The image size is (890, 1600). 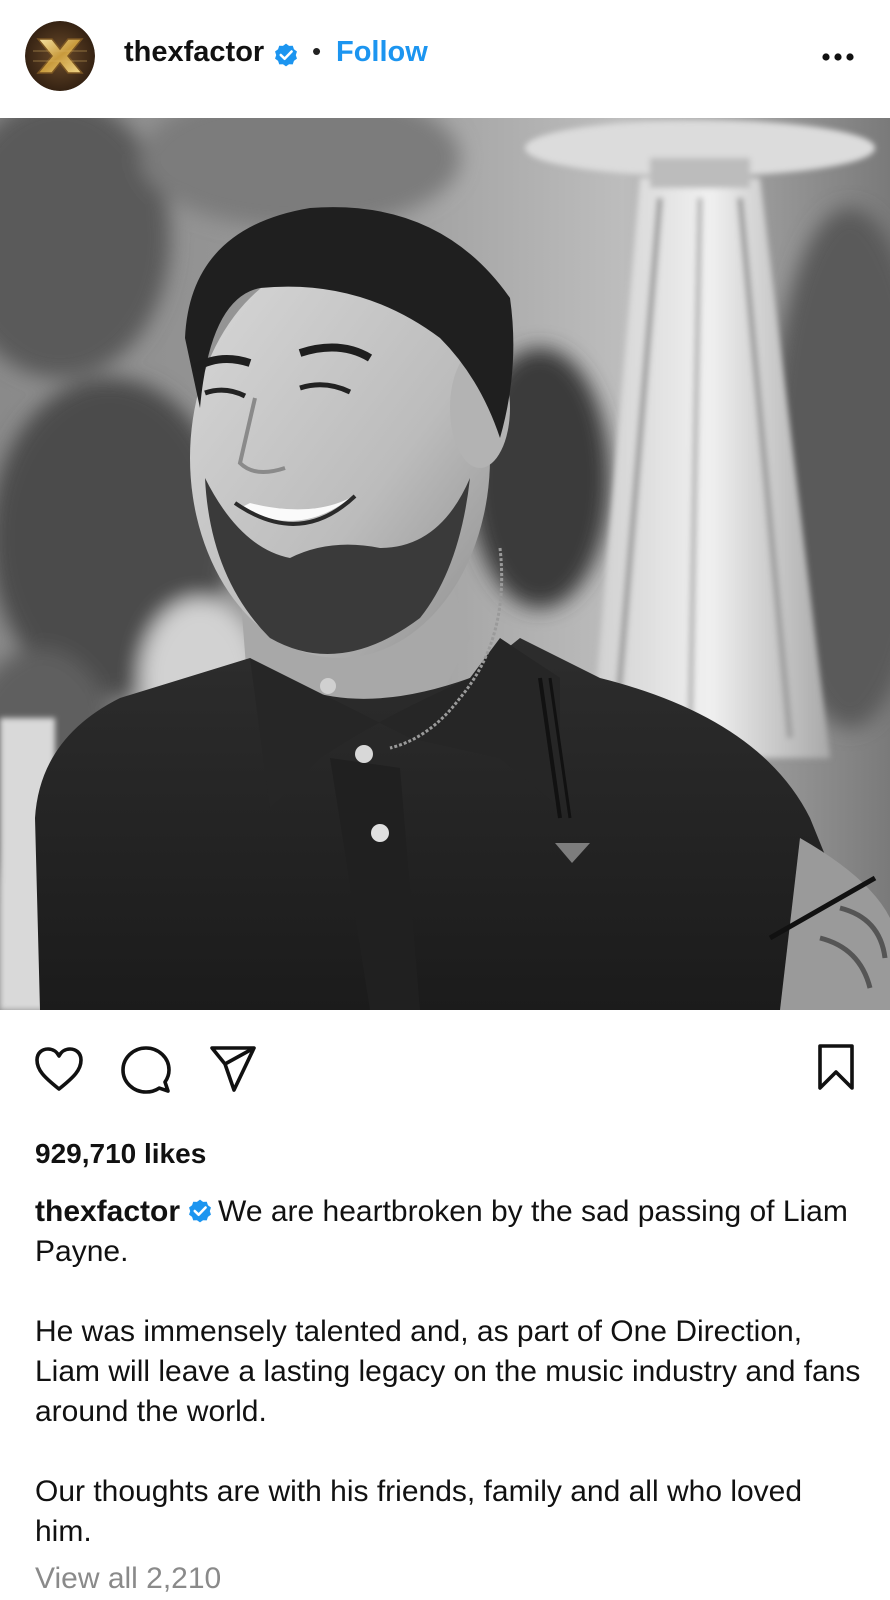 I want to click on avatar, so click(x=60, y=56).